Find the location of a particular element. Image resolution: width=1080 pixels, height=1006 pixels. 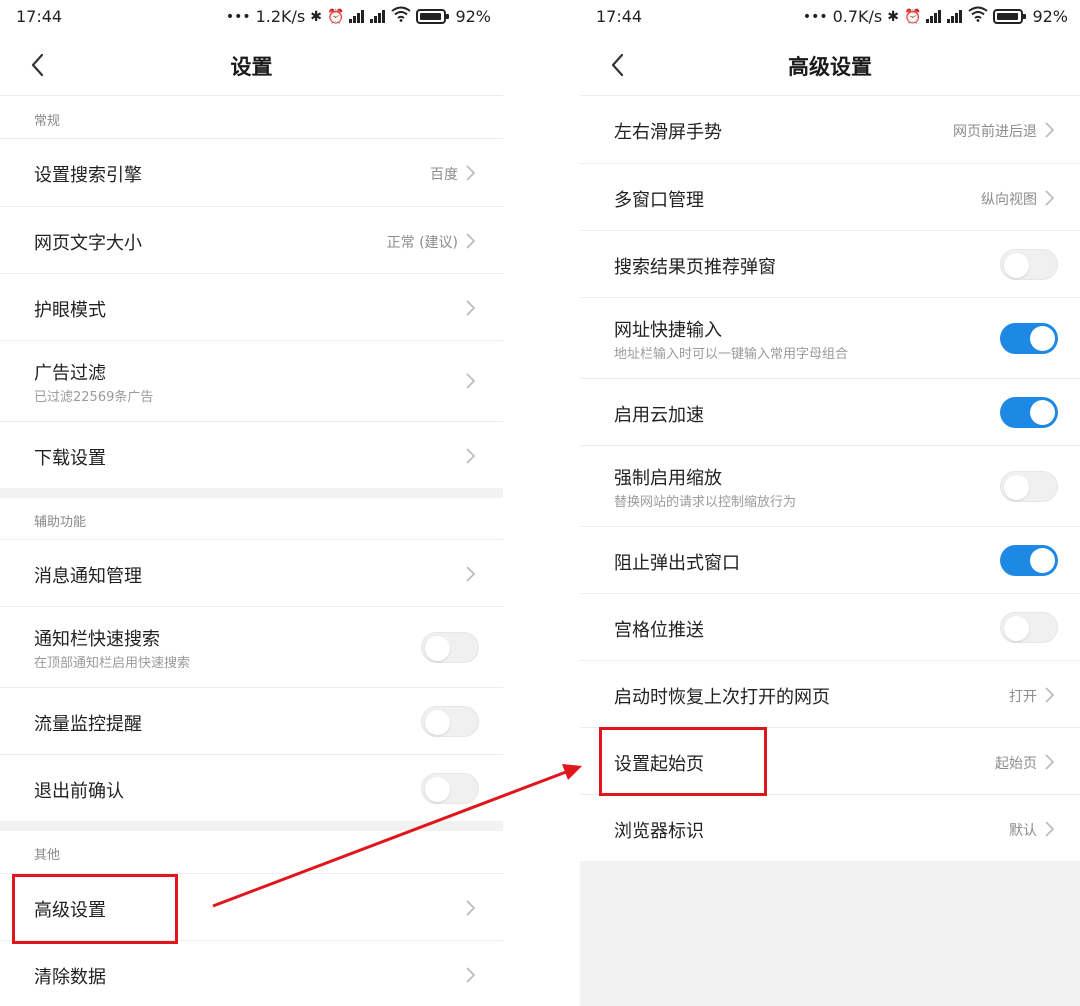

row-value: 起始页 is located at coordinates (1016, 764).